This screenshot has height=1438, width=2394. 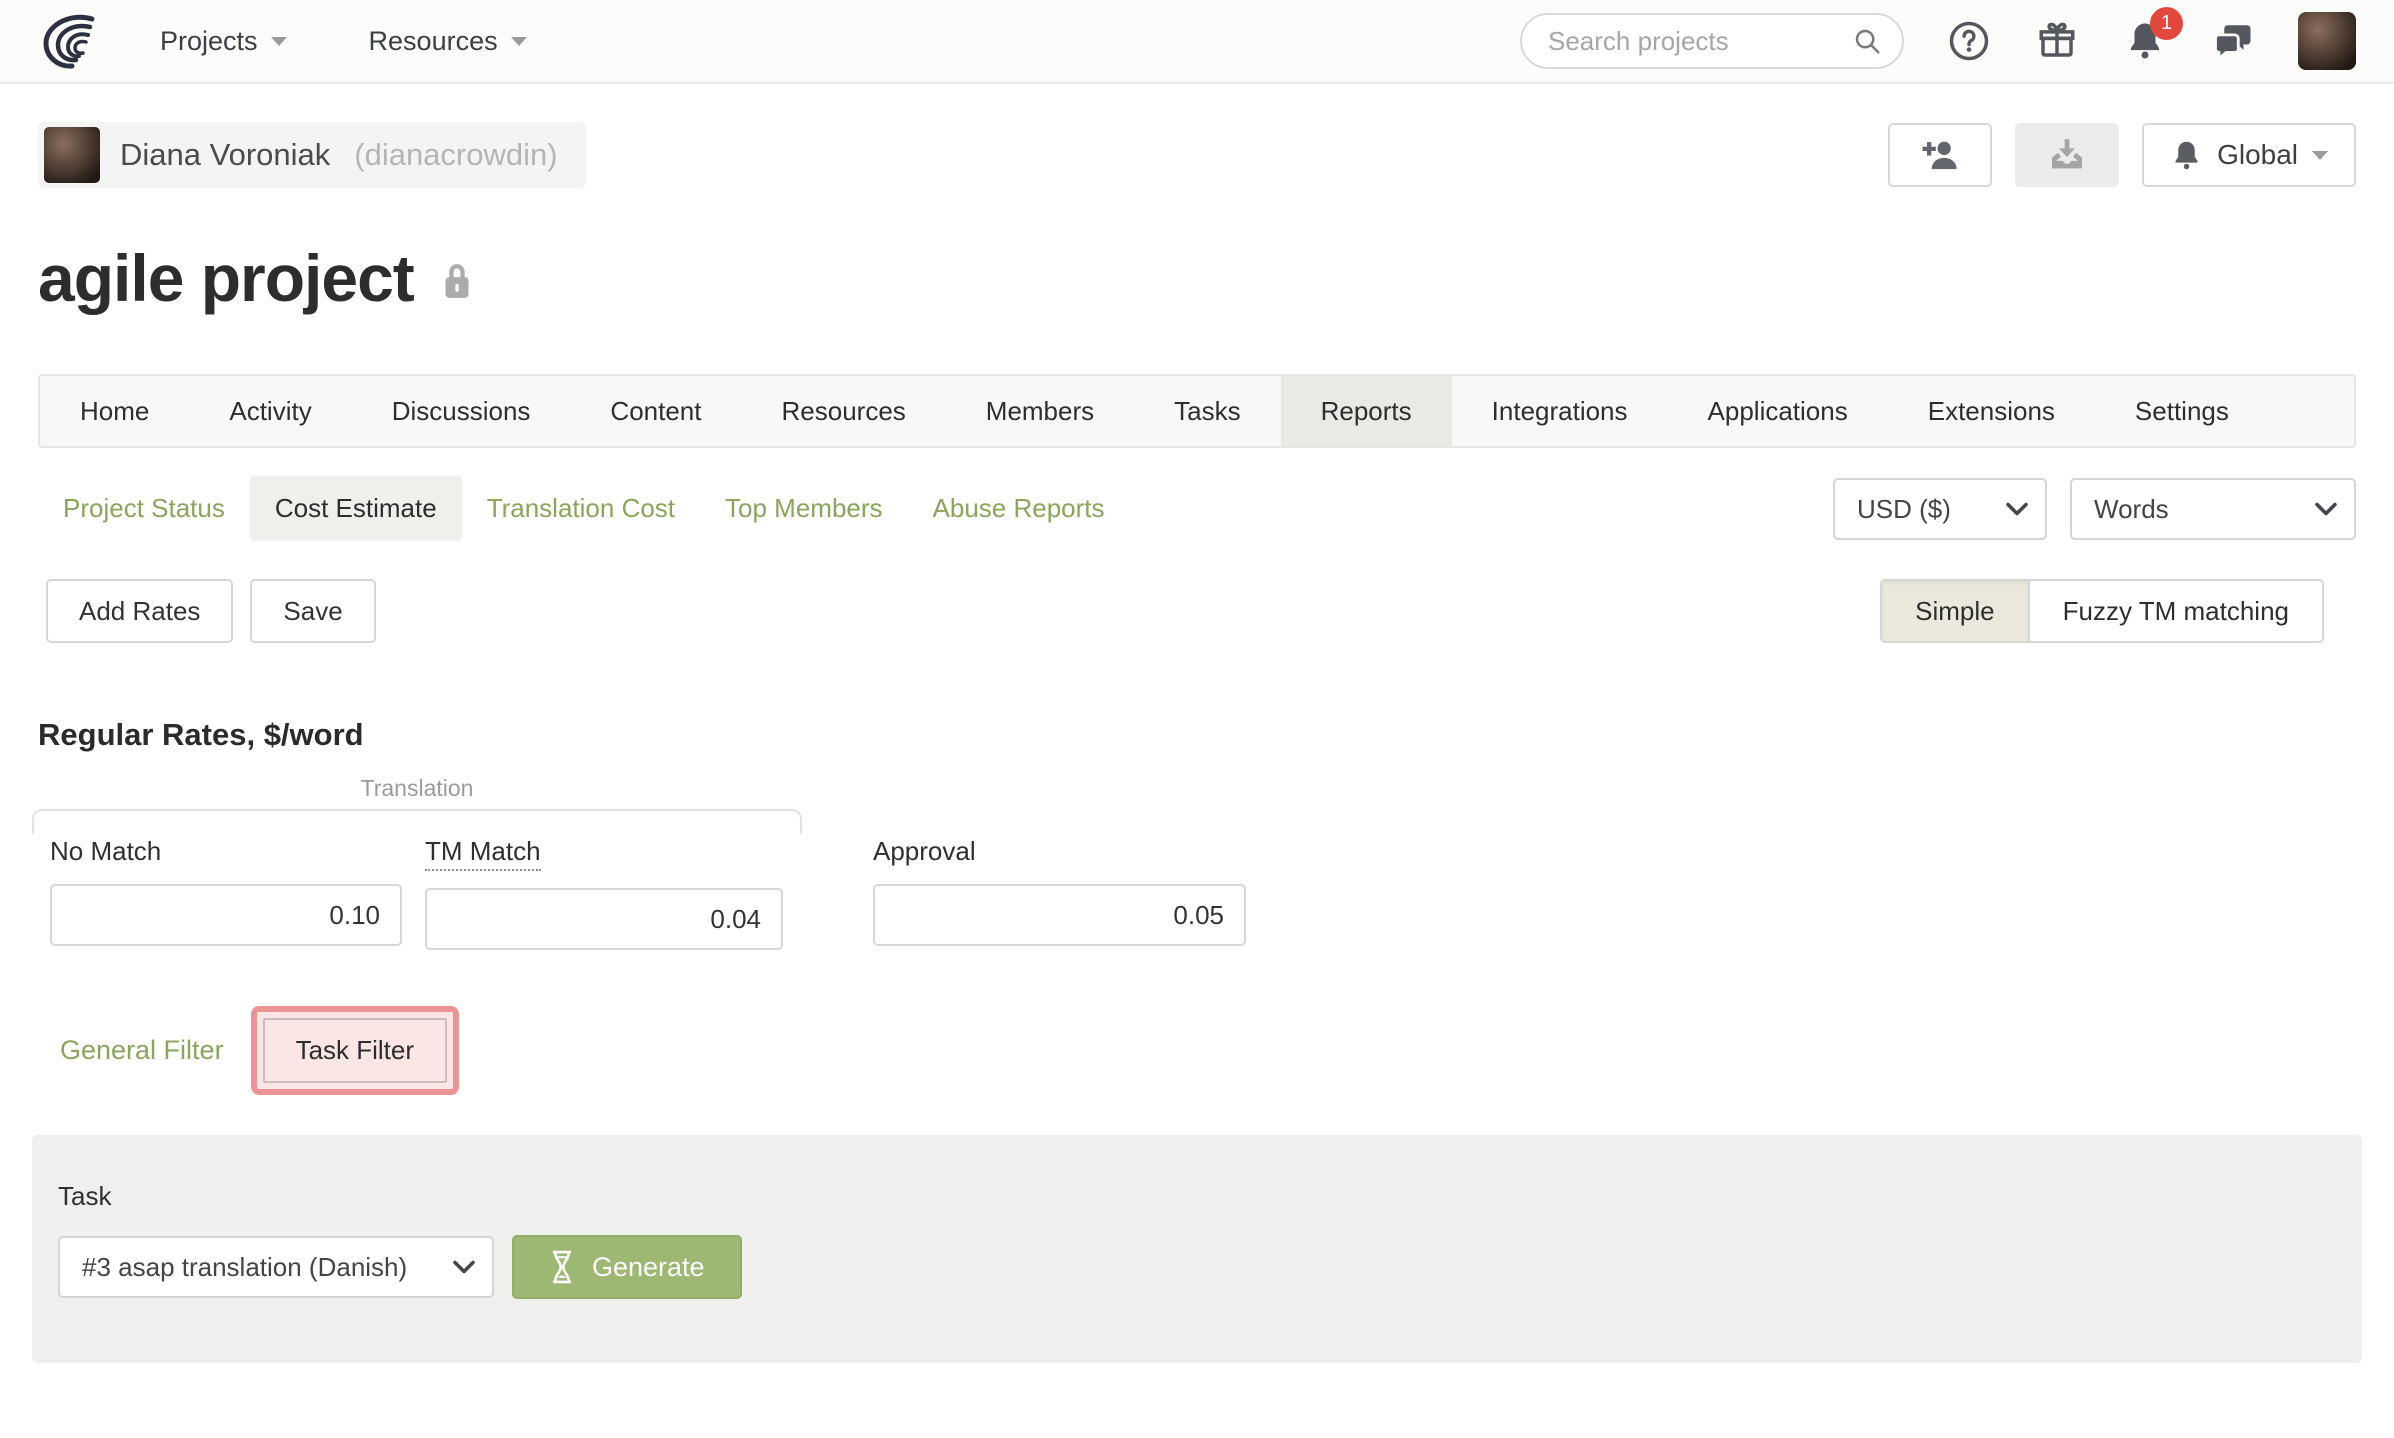 I want to click on owner-handle: (dianacrowdin), so click(x=456, y=154).